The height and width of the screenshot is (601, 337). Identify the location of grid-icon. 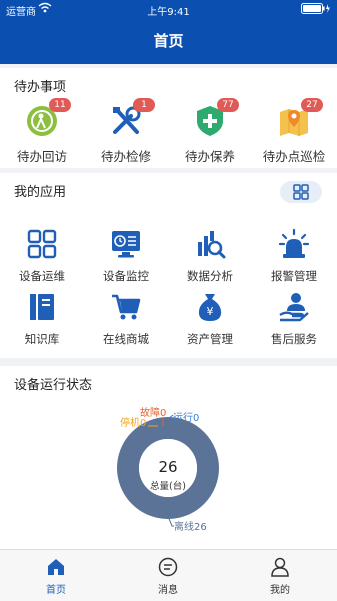
(301, 192).